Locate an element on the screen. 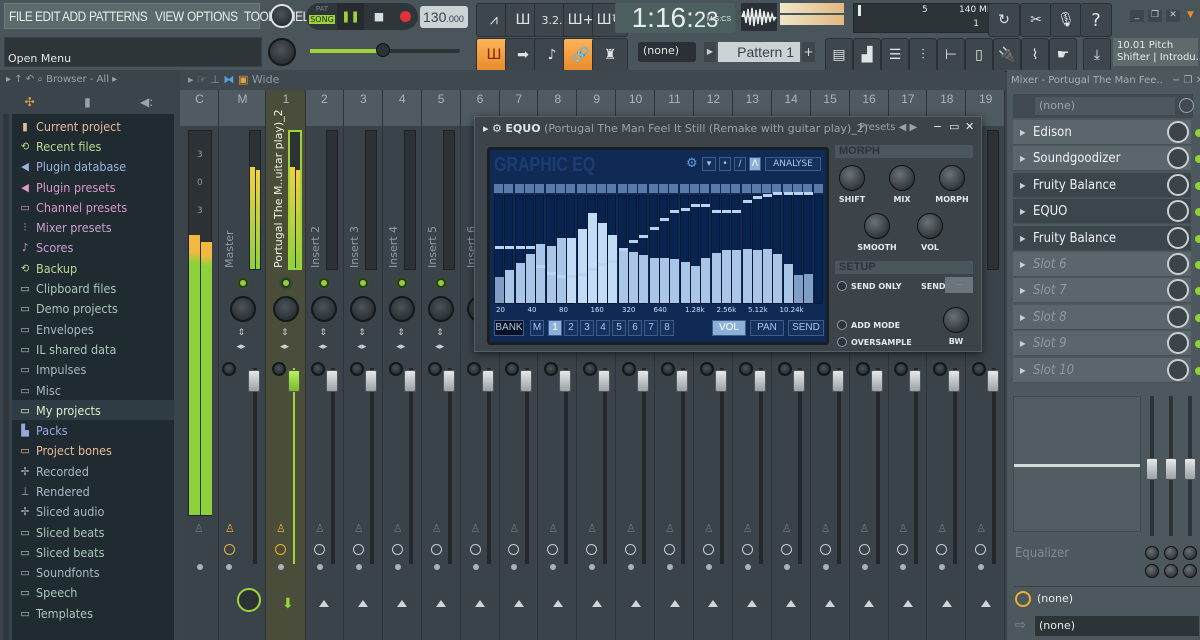 The image size is (1200, 640). minimize-button: _ is located at coordinates (1137, 16).